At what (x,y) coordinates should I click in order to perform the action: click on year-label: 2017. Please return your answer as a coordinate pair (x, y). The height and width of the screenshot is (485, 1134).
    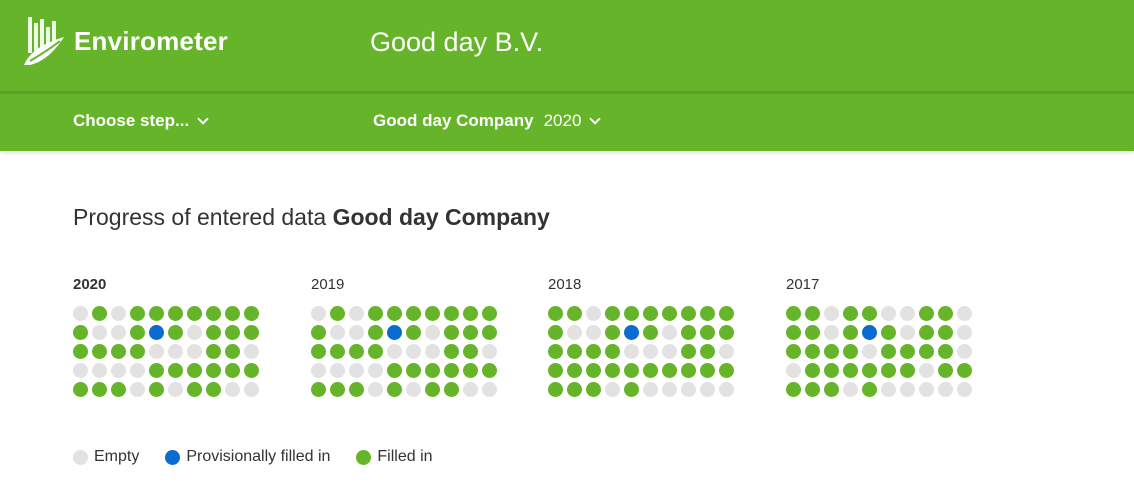
    Looking at the image, I should click on (879, 287).